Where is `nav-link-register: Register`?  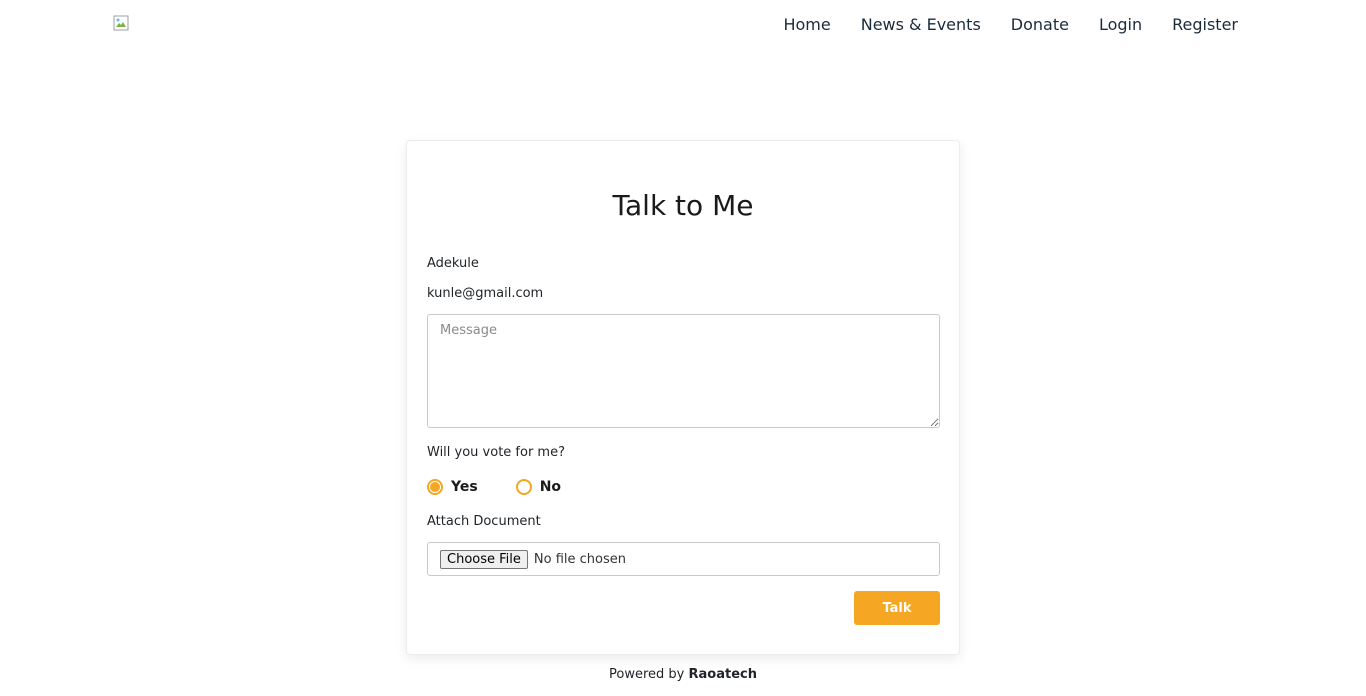
nav-link-register: Register is located at coordinates (1205, 25).